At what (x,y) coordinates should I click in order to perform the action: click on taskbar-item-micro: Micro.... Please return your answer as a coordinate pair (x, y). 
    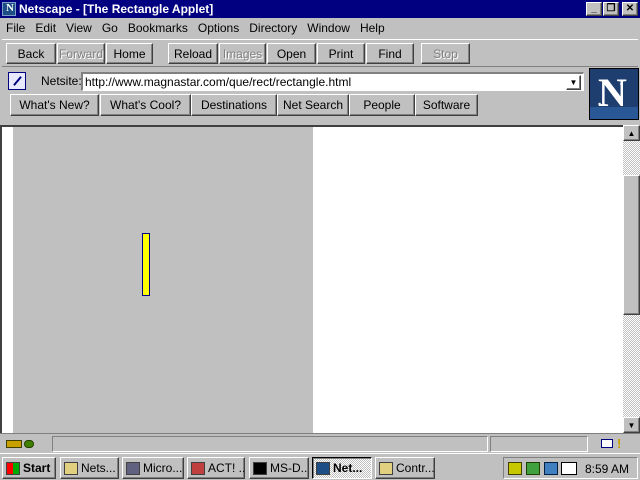
    Looking at the image, I should click on (153, 468).